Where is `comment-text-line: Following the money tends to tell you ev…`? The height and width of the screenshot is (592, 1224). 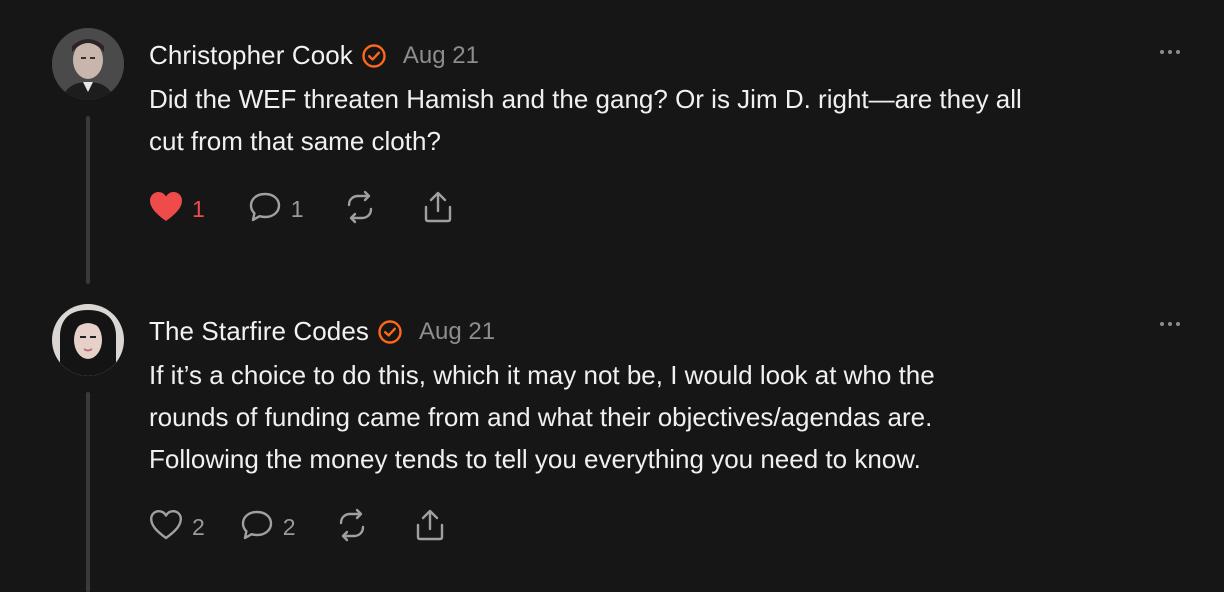
comment-text-line: Following the money tends to tell you ev… is located at coordinates (535, 459).